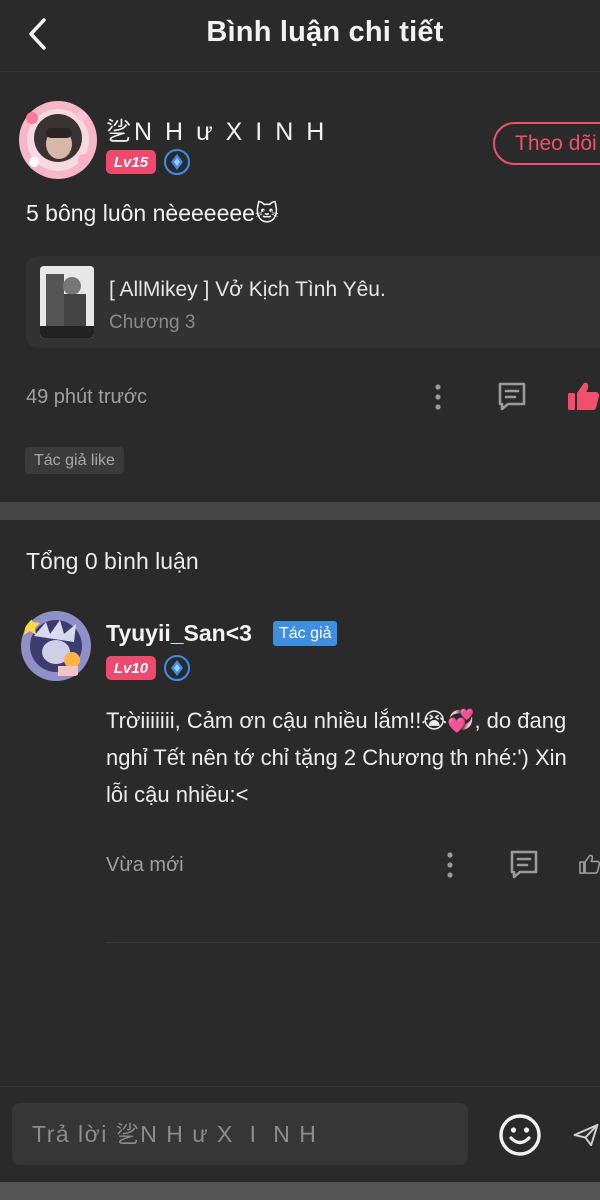 The width and height of the screenshot is (600, 1200). Describe the element at coordinates (131, 162) in the screenshot. I see `level-badge: Lv15` at that location.